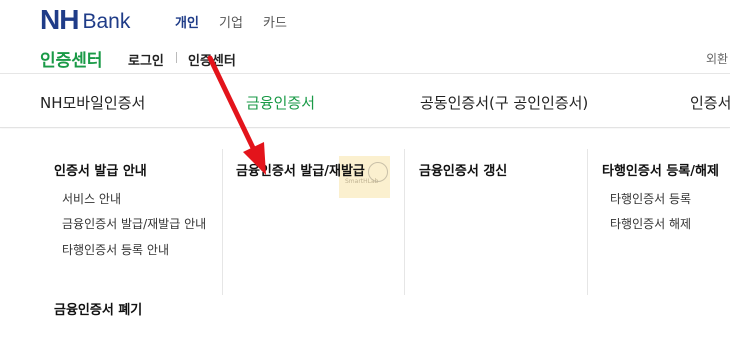 This screenshot has height=346, width=730. I want to click on menu-link-reissue-guide: 금융인증서 발급/재발급 안내, so click(134, 223).